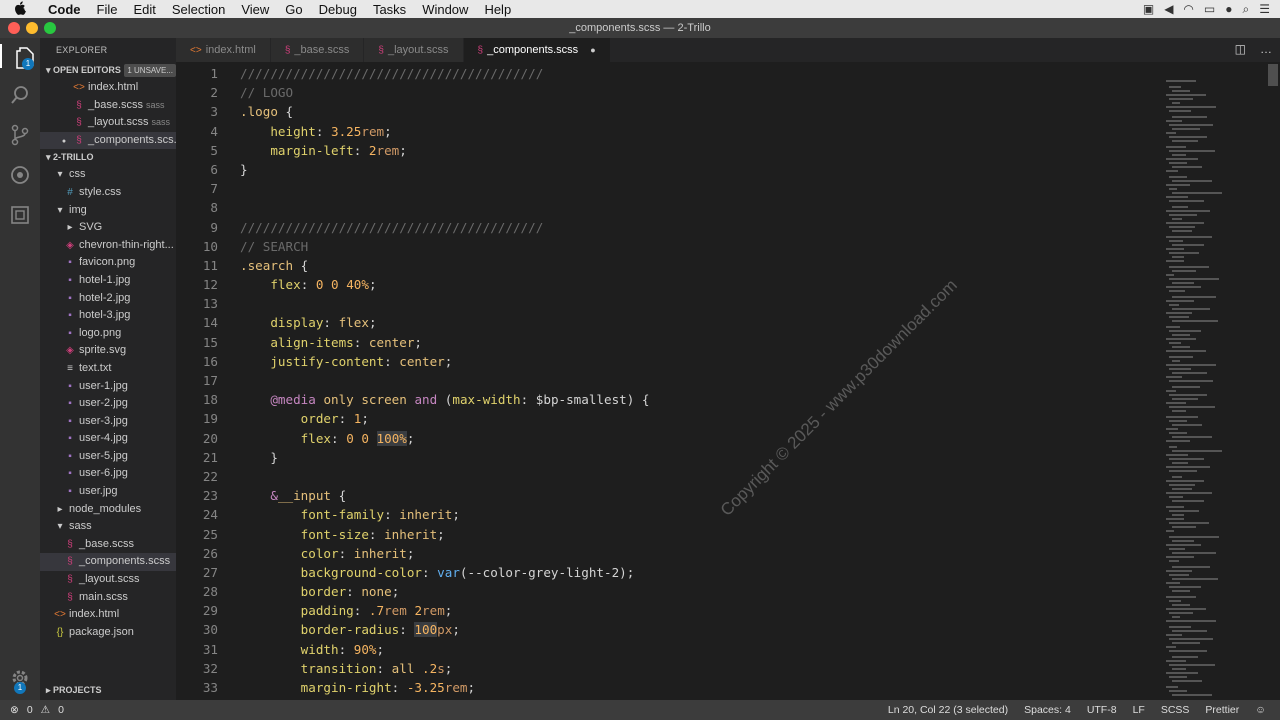  What do you see at coordinates (198, 9) in the screenshot?
I see `menu-selection: Selection` at bounding box center [198, 9].